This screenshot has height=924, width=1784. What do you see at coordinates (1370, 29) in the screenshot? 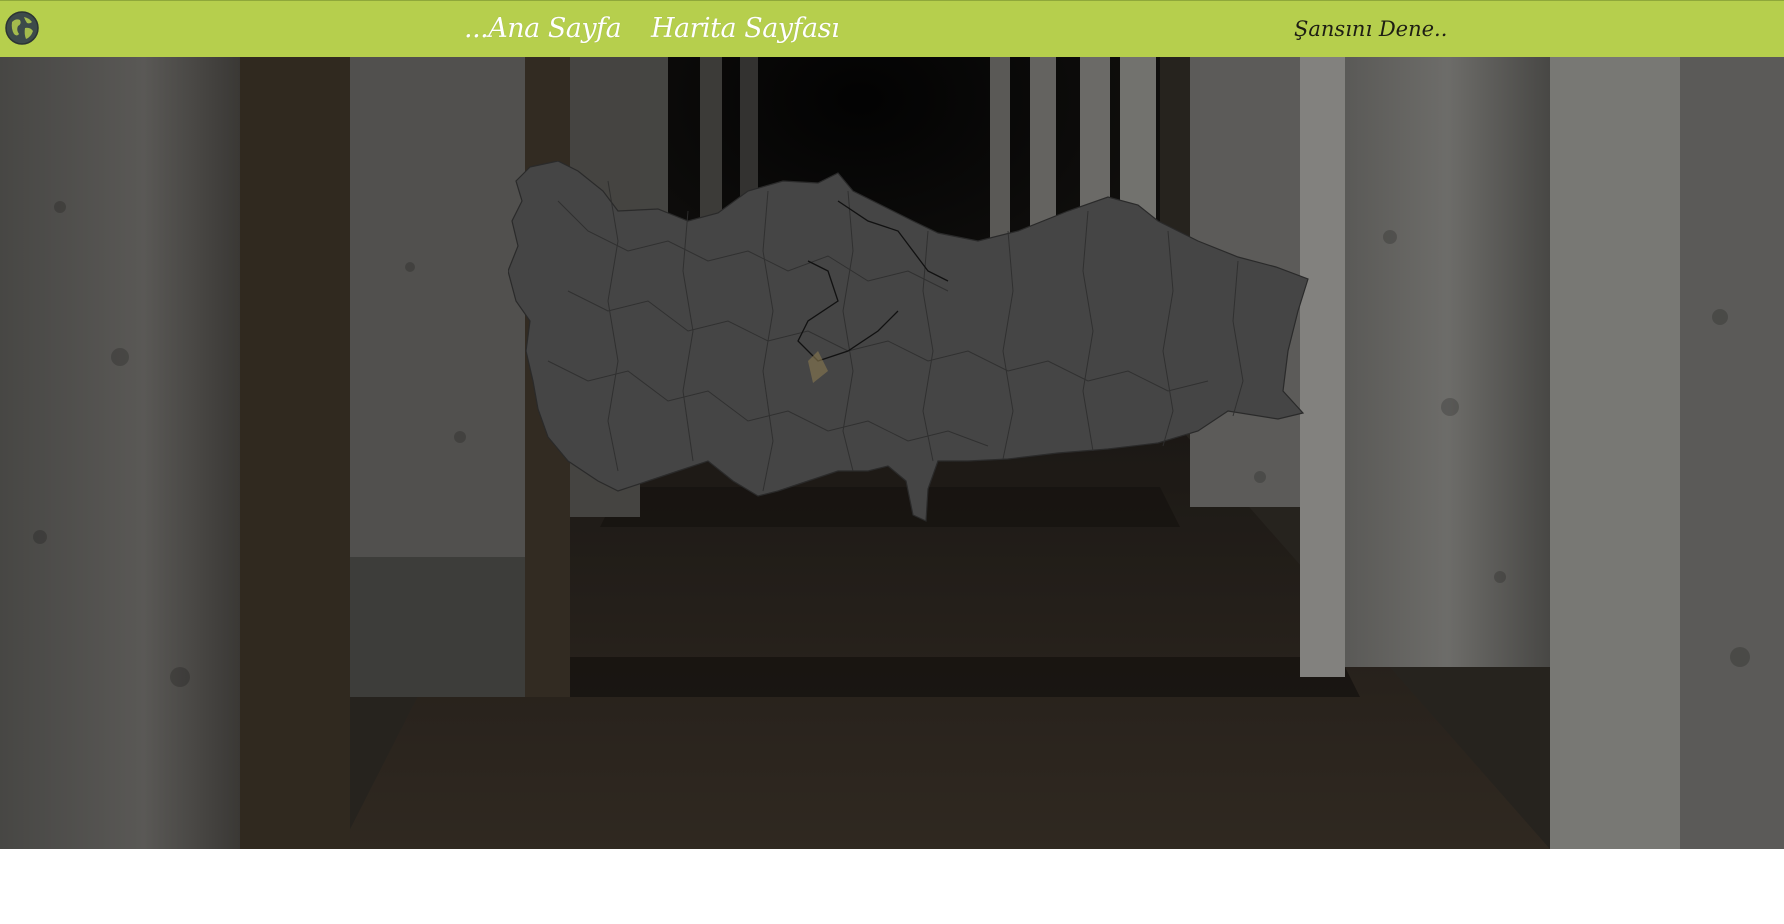
I see `nav-luck-link: Şansını Dene..` at bounding box center [1370, 29].